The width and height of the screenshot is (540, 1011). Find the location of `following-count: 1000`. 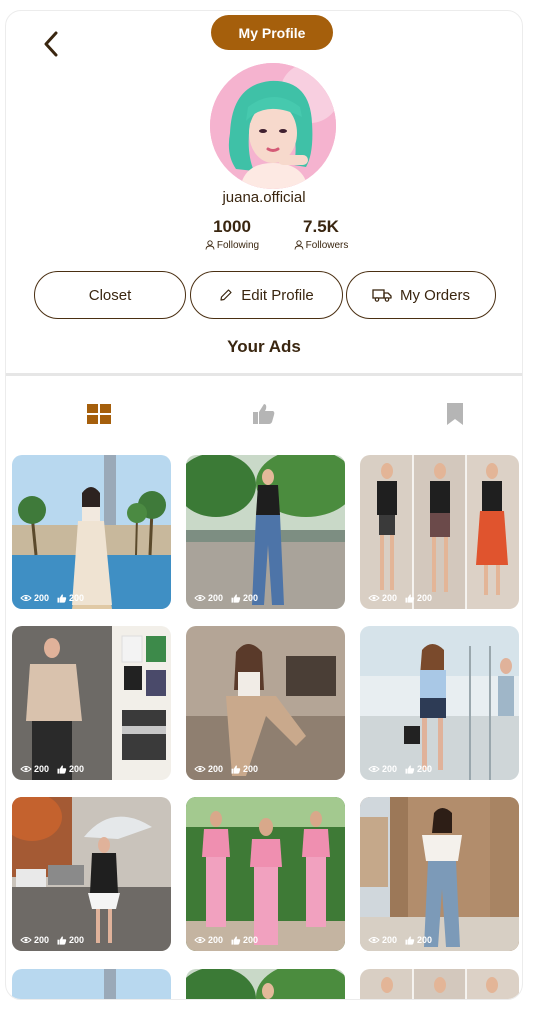

following-count: 1000 is located at coordinates (232, 226).